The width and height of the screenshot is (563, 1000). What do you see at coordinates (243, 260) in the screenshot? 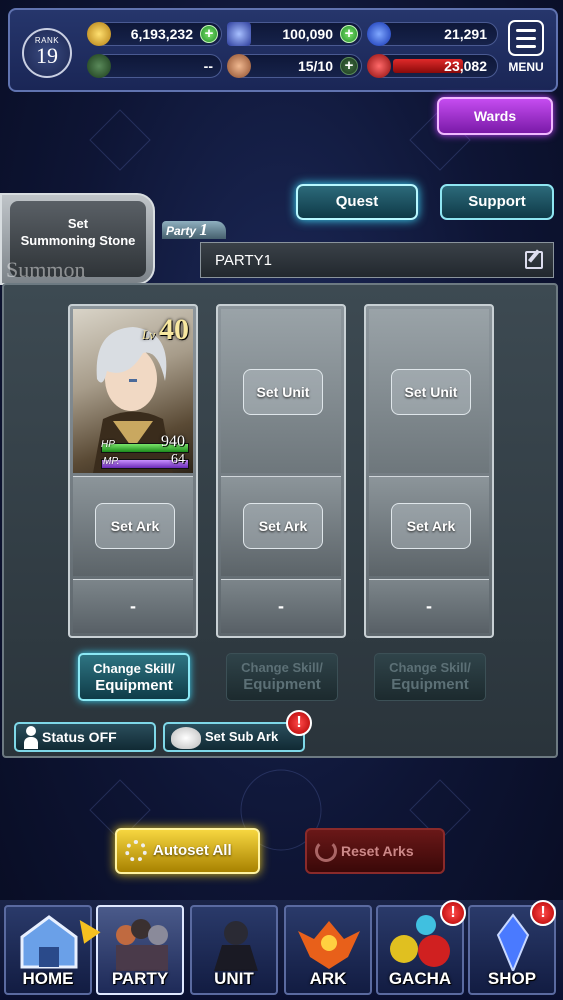
I see `party-name: PARTY1` at bounding box center [243, 260].